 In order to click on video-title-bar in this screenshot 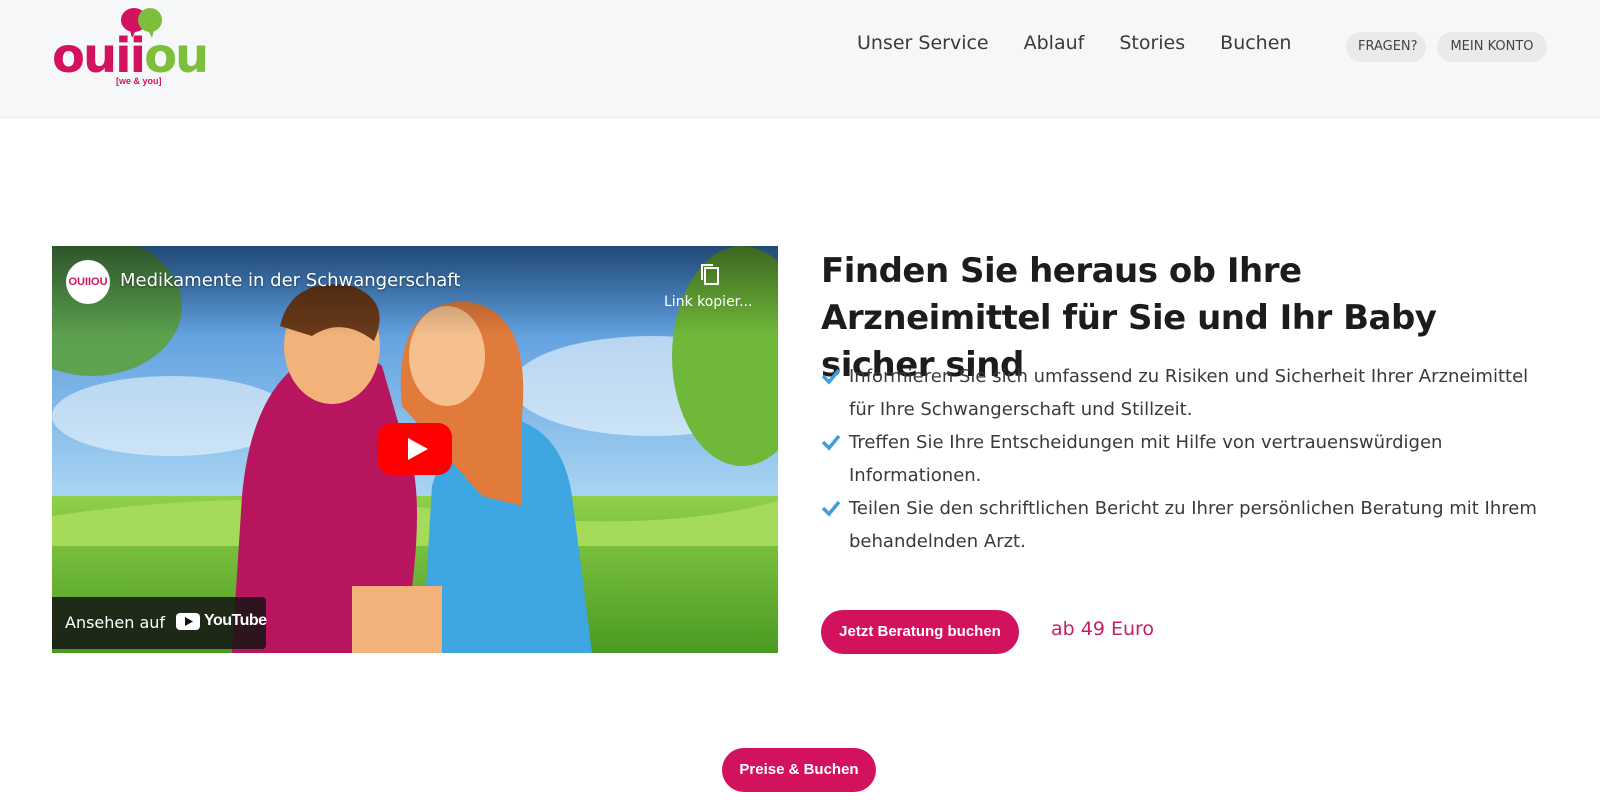, I will do `click(415, 291)`.